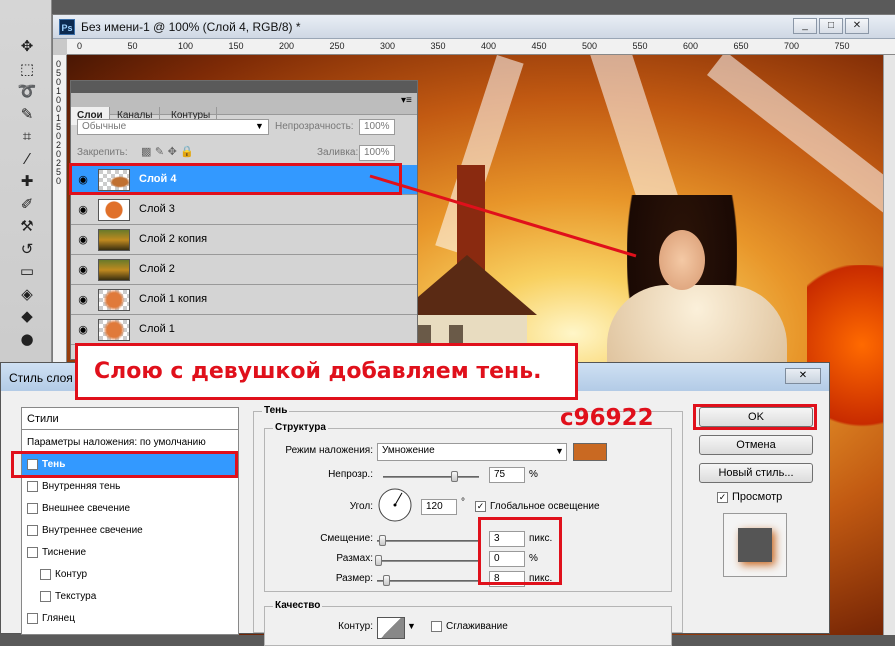 The image size is (895, 646). What do you see at coordinates (27, 294) in the screenshot?
I see `paint-bucket-icon: ◈` at bounding box center [27, 294].